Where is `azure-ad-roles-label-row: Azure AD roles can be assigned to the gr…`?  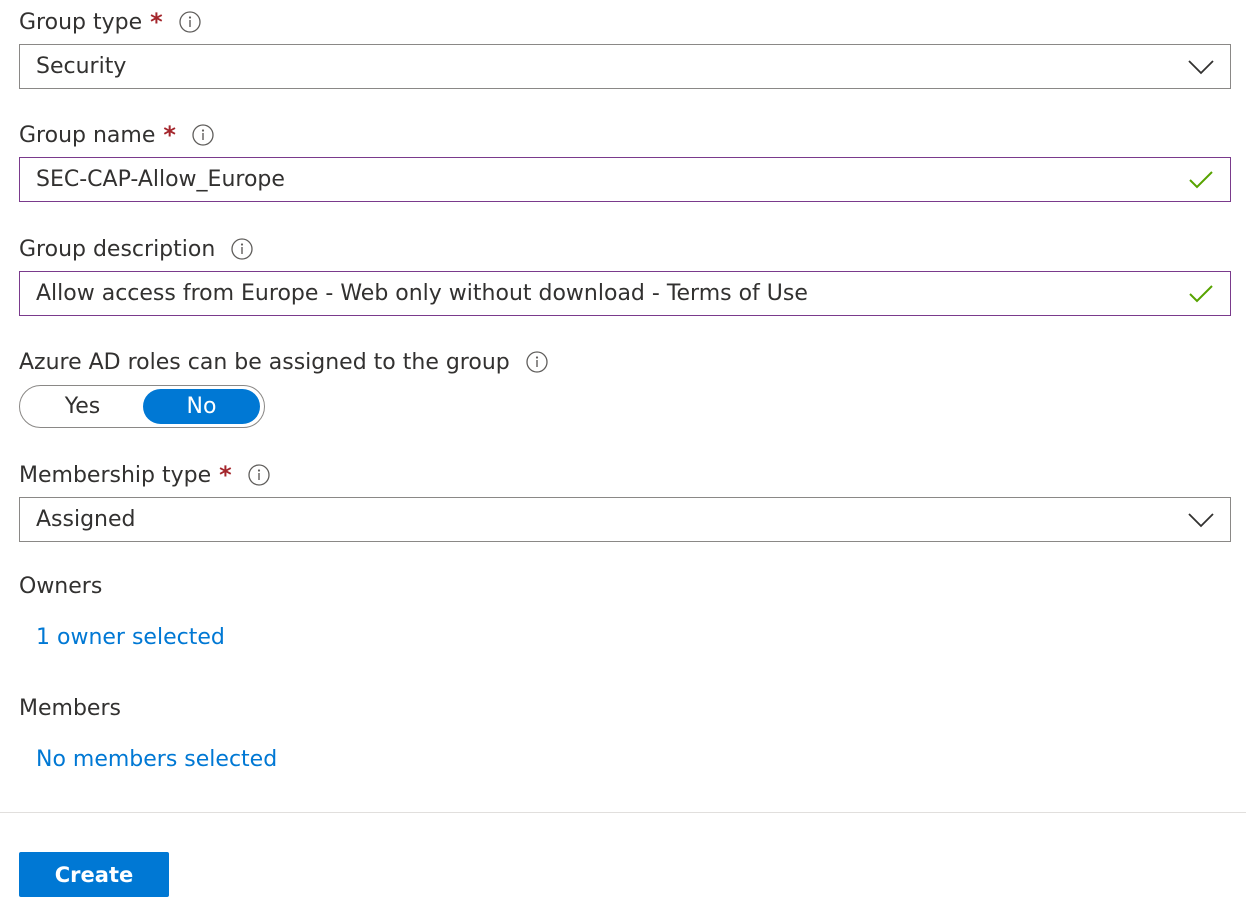 azure-ad-roles-label-row: Azure AD roles can be assigned to the gr… is located at coordinates (283, 362).